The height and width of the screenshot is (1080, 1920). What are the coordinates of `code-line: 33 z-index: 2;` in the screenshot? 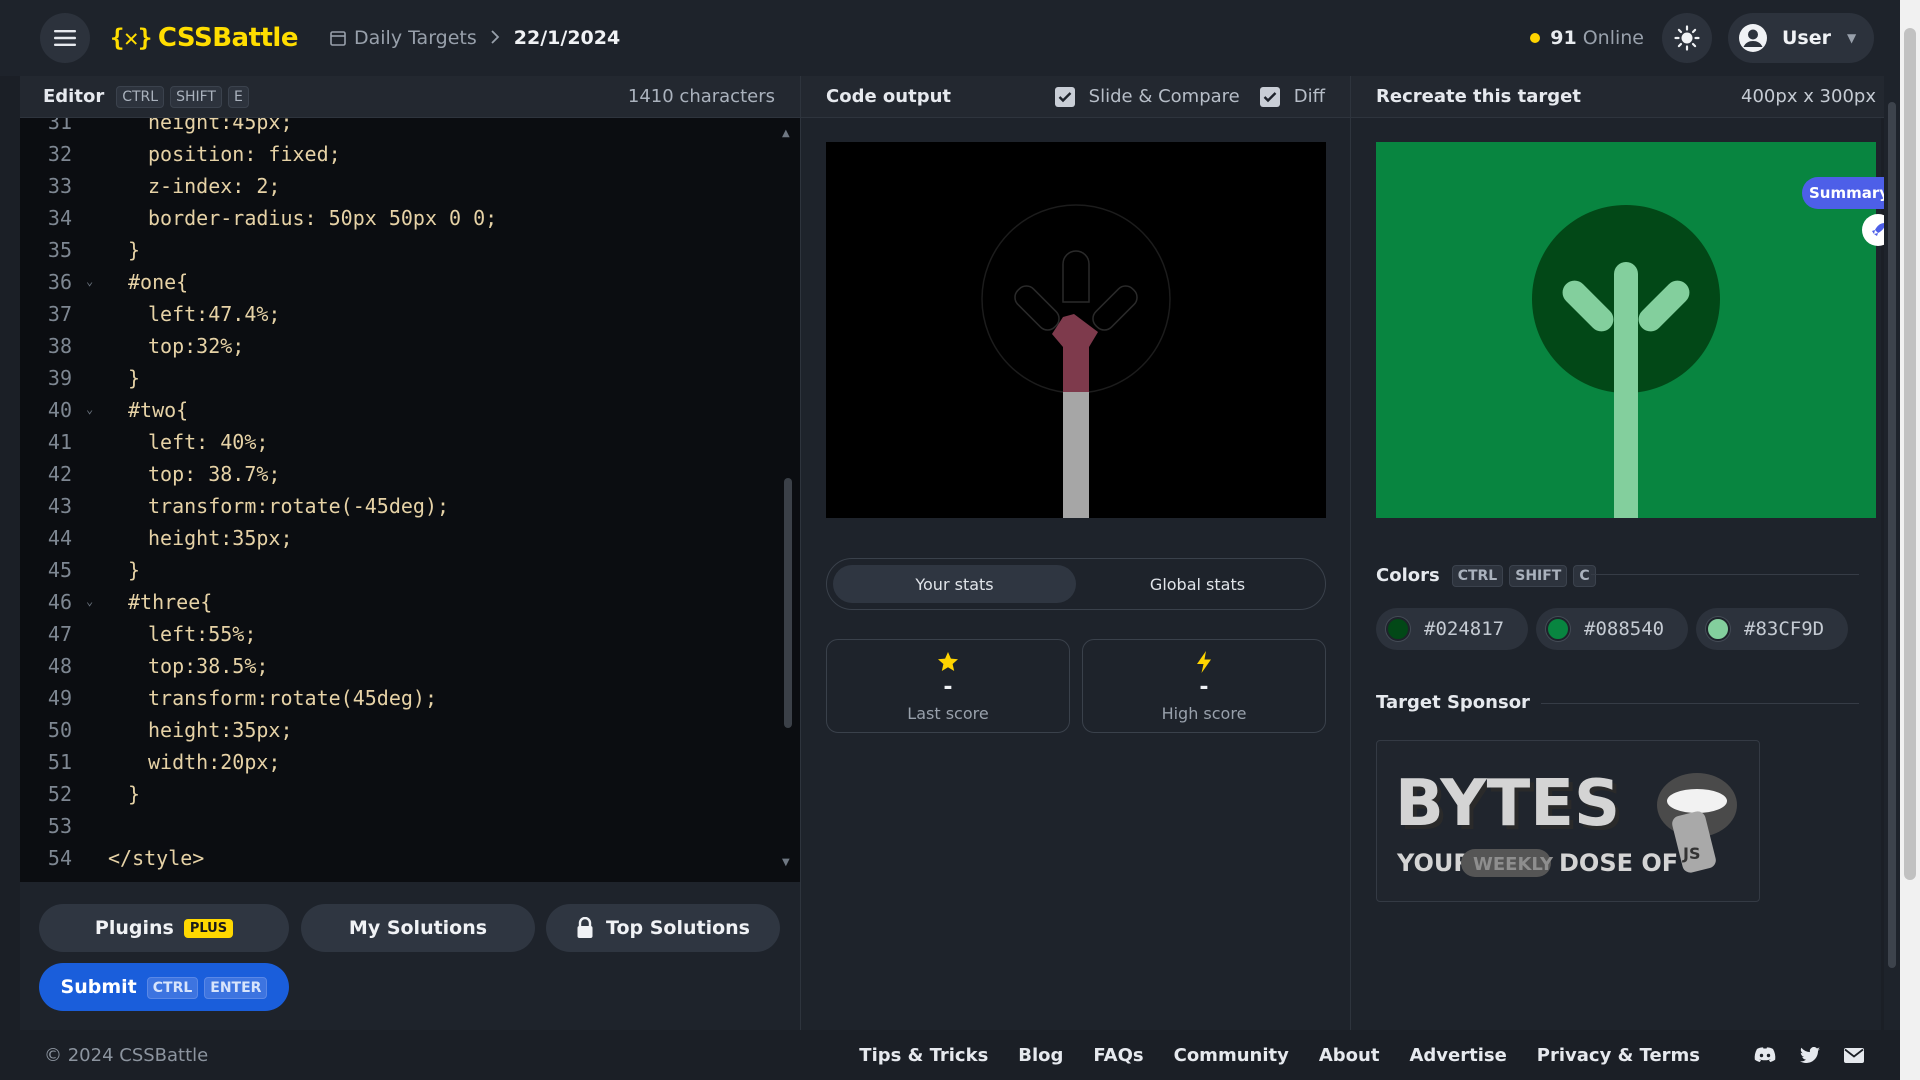 It's located at (400, 186).